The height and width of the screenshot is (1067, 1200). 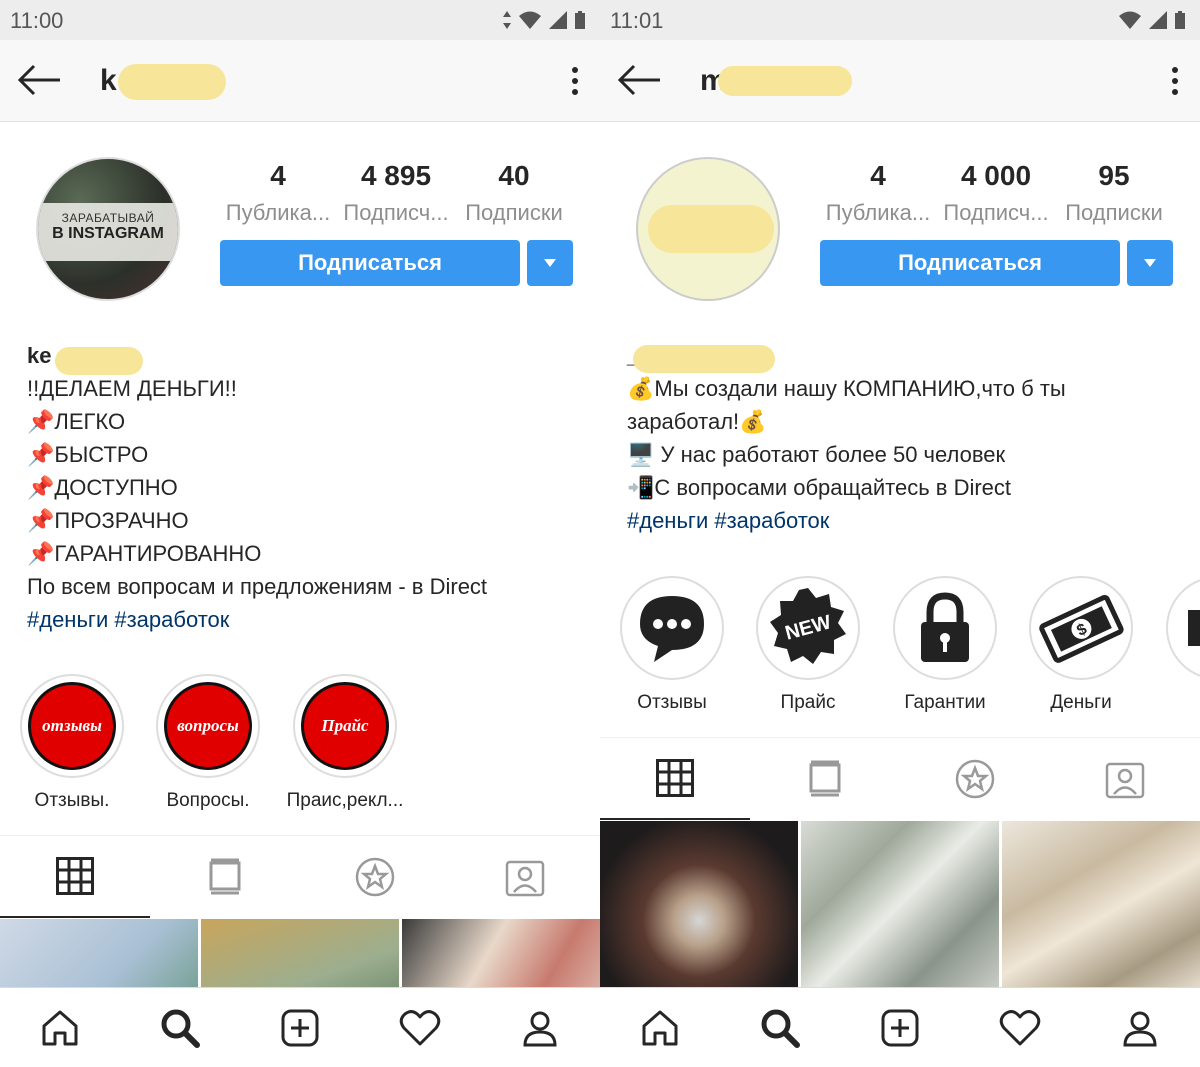 I want to click on story-highlight: О, so click(x=1176, y=645).